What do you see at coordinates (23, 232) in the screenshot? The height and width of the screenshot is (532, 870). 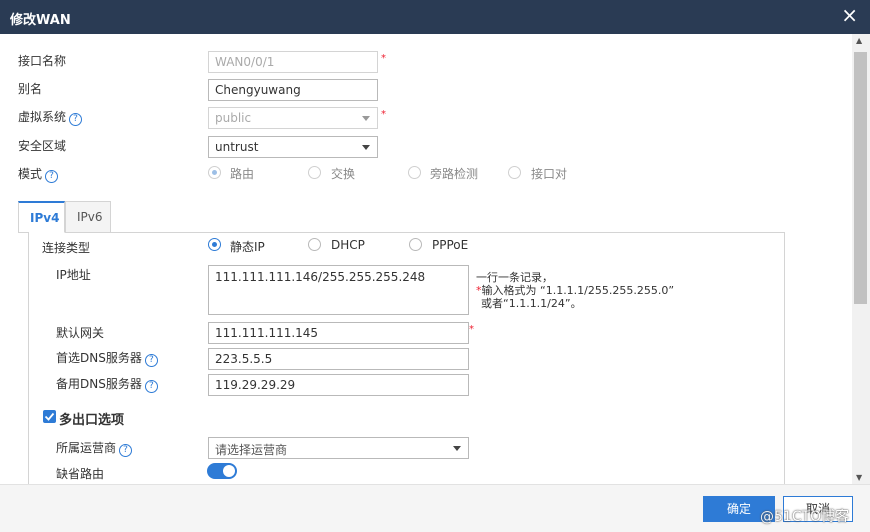 I see `tabs-divider` at bounding box center [23, 232].